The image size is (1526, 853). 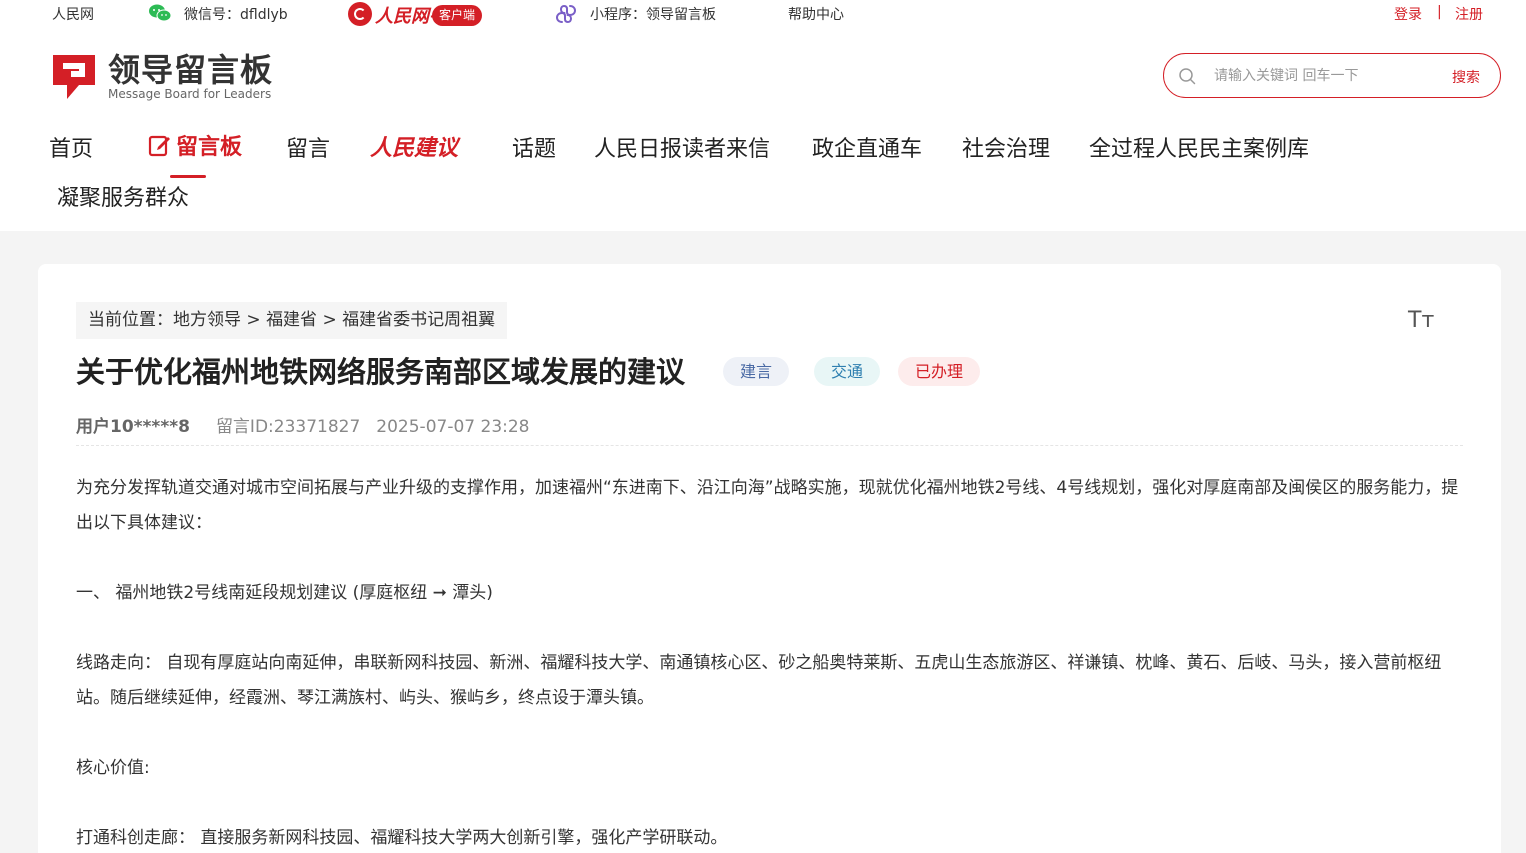 What do you see at coordinates (1006, 150) in the screenshot?
I see `nav-social-governance: 社会治理` at bounding box center [1006, 150].